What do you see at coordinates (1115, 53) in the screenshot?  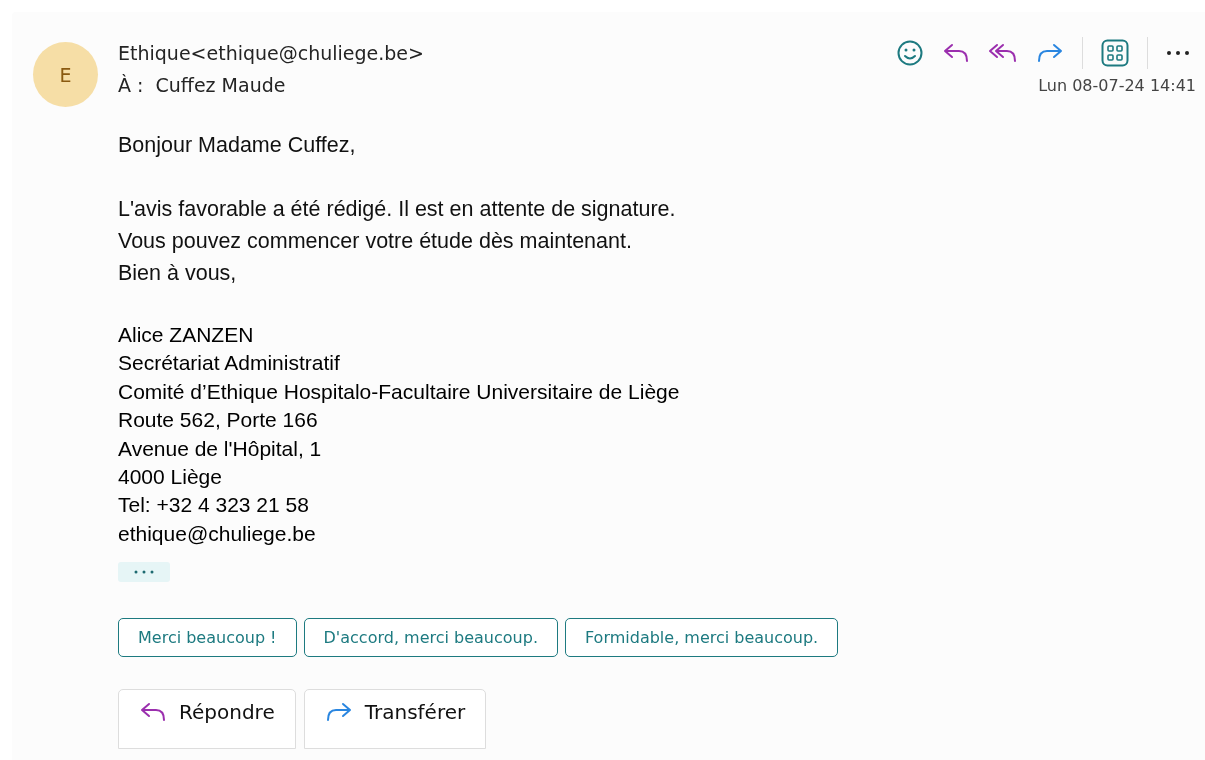 I see `apps-icon` at bounding box center [1115, 53].